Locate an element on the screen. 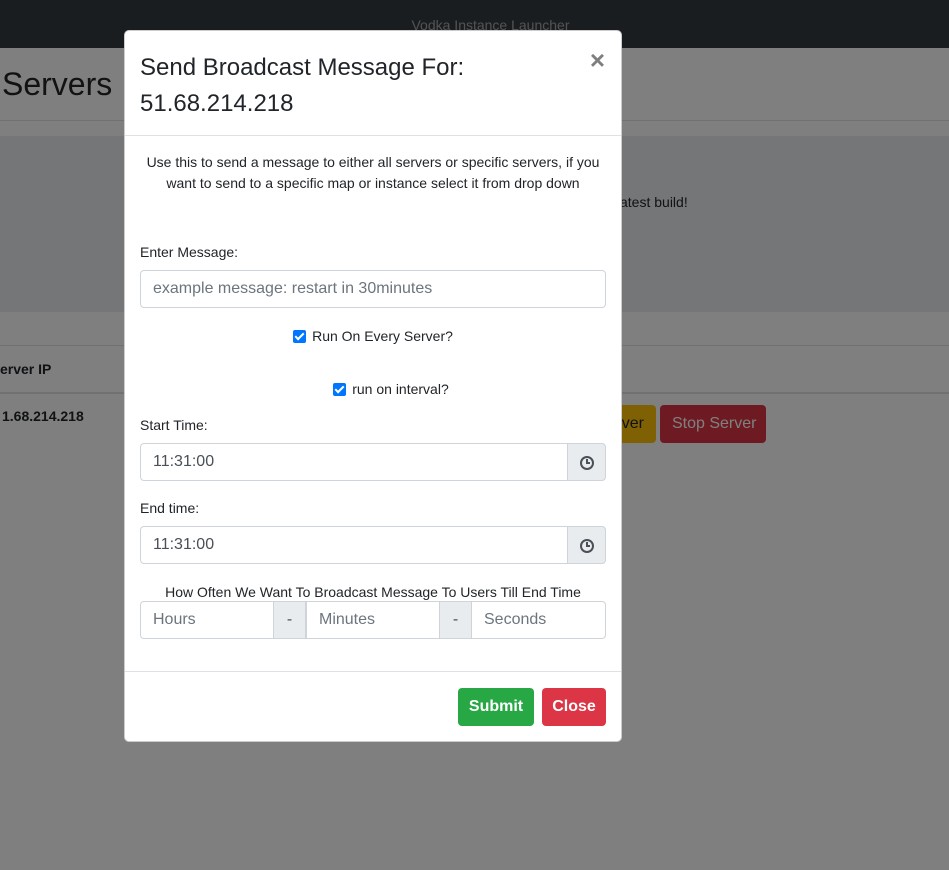 Image resolution: width=949 pixels, height=870 pixels. message-input: example message: restart in 30minutes is located at coordinates (373, 289).